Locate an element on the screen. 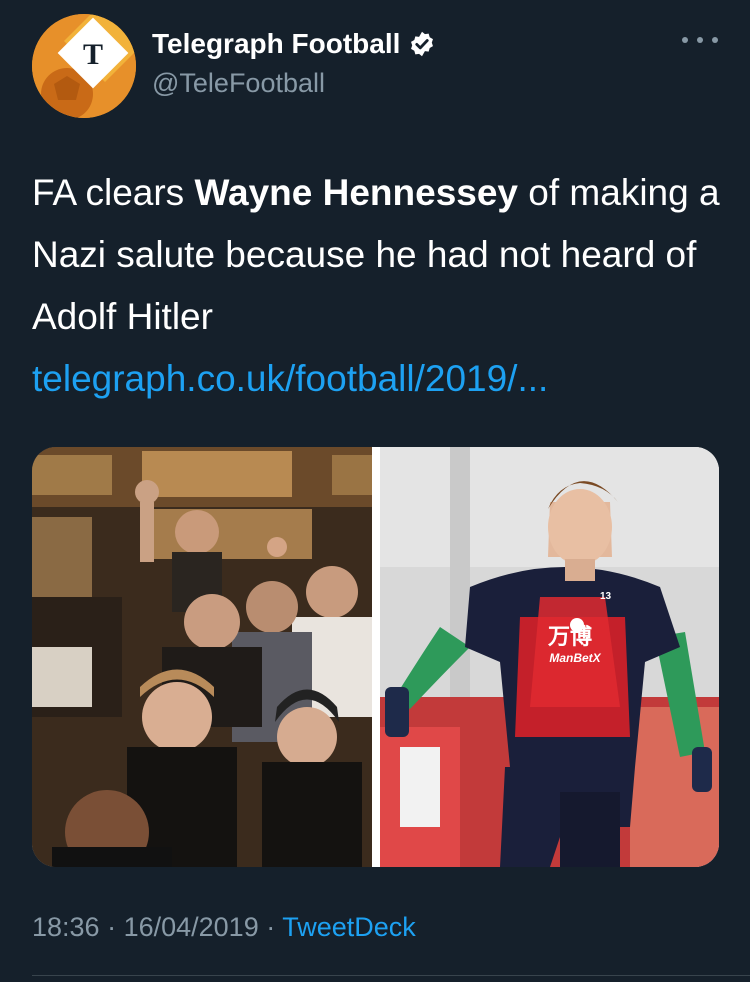 Image resolution: width=750 pixels, height=982 pixels. tweet-date: 16/04/2019 is located at coordinates (191, 927).